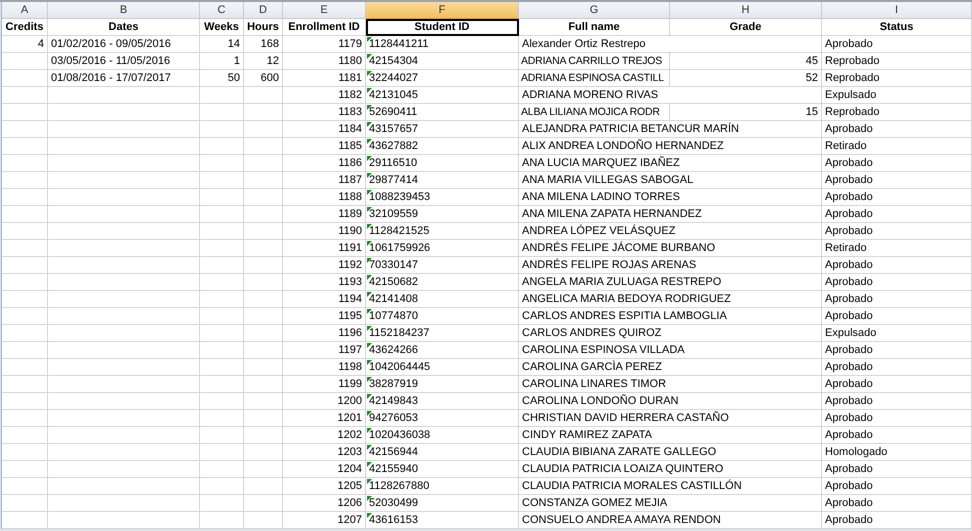  I want to click on table-cell: 29116510, so click(442, 163).